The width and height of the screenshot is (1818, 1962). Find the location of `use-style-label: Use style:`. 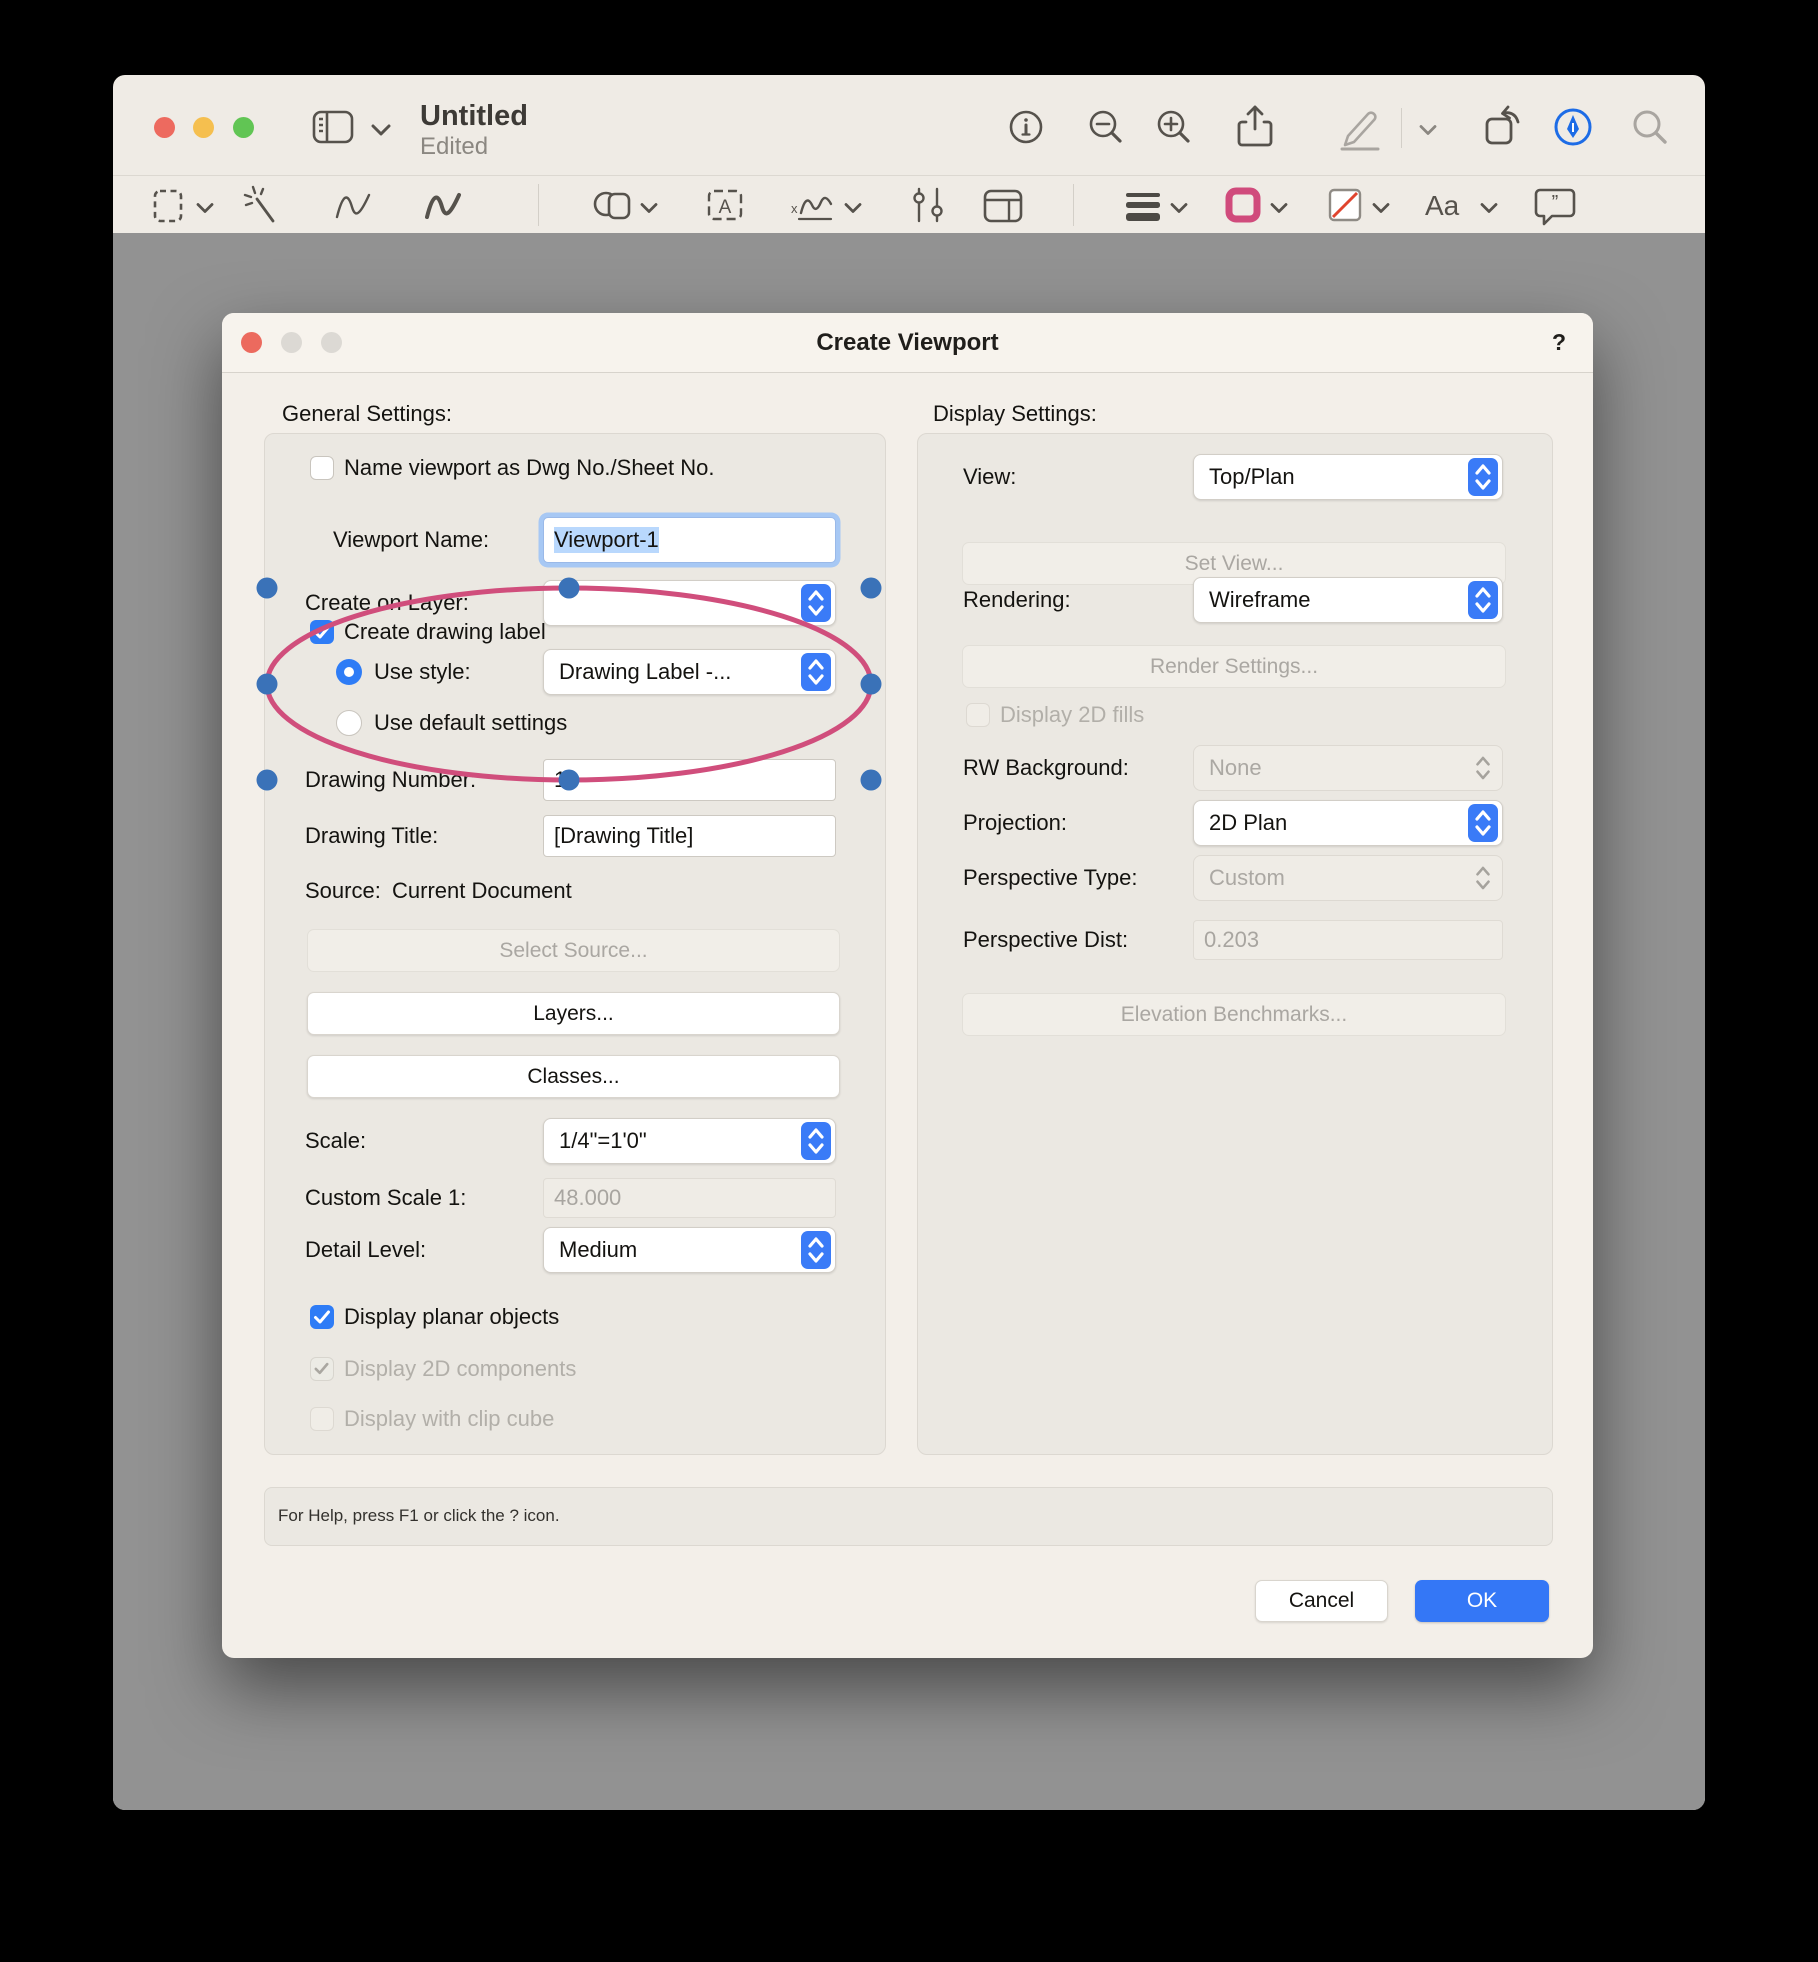

use-style-label: Use style: is located at coordinates (422, 671).